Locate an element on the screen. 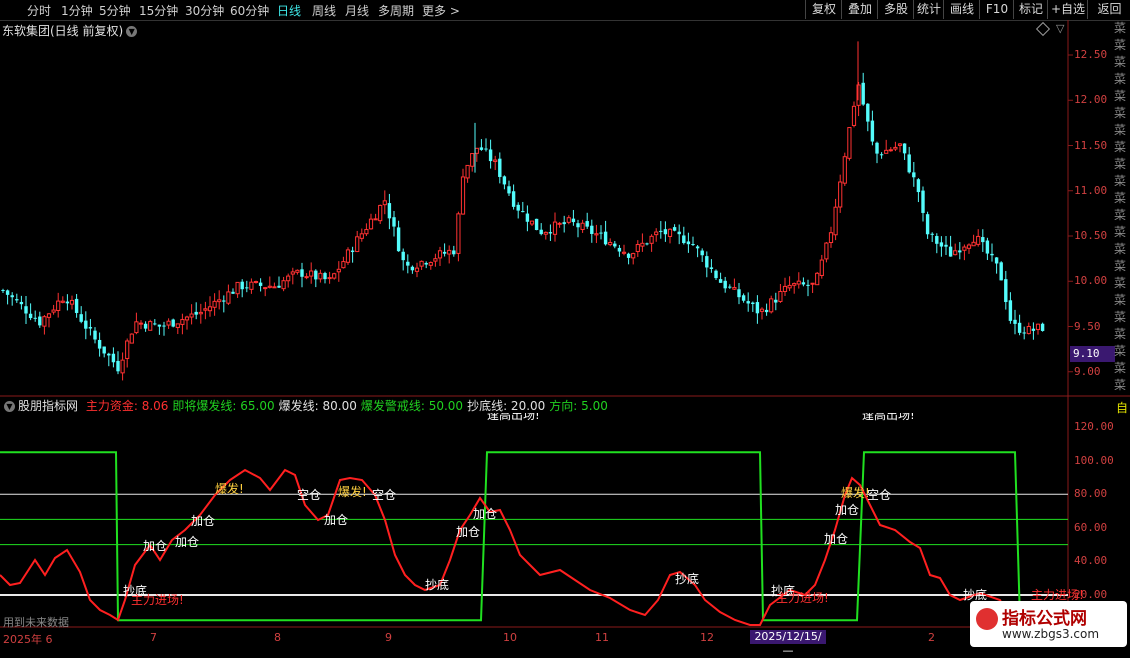 This screenshot has height=658, width=1130. indicator-axis-label: 80.00 is located at coordinates (1091, 494).